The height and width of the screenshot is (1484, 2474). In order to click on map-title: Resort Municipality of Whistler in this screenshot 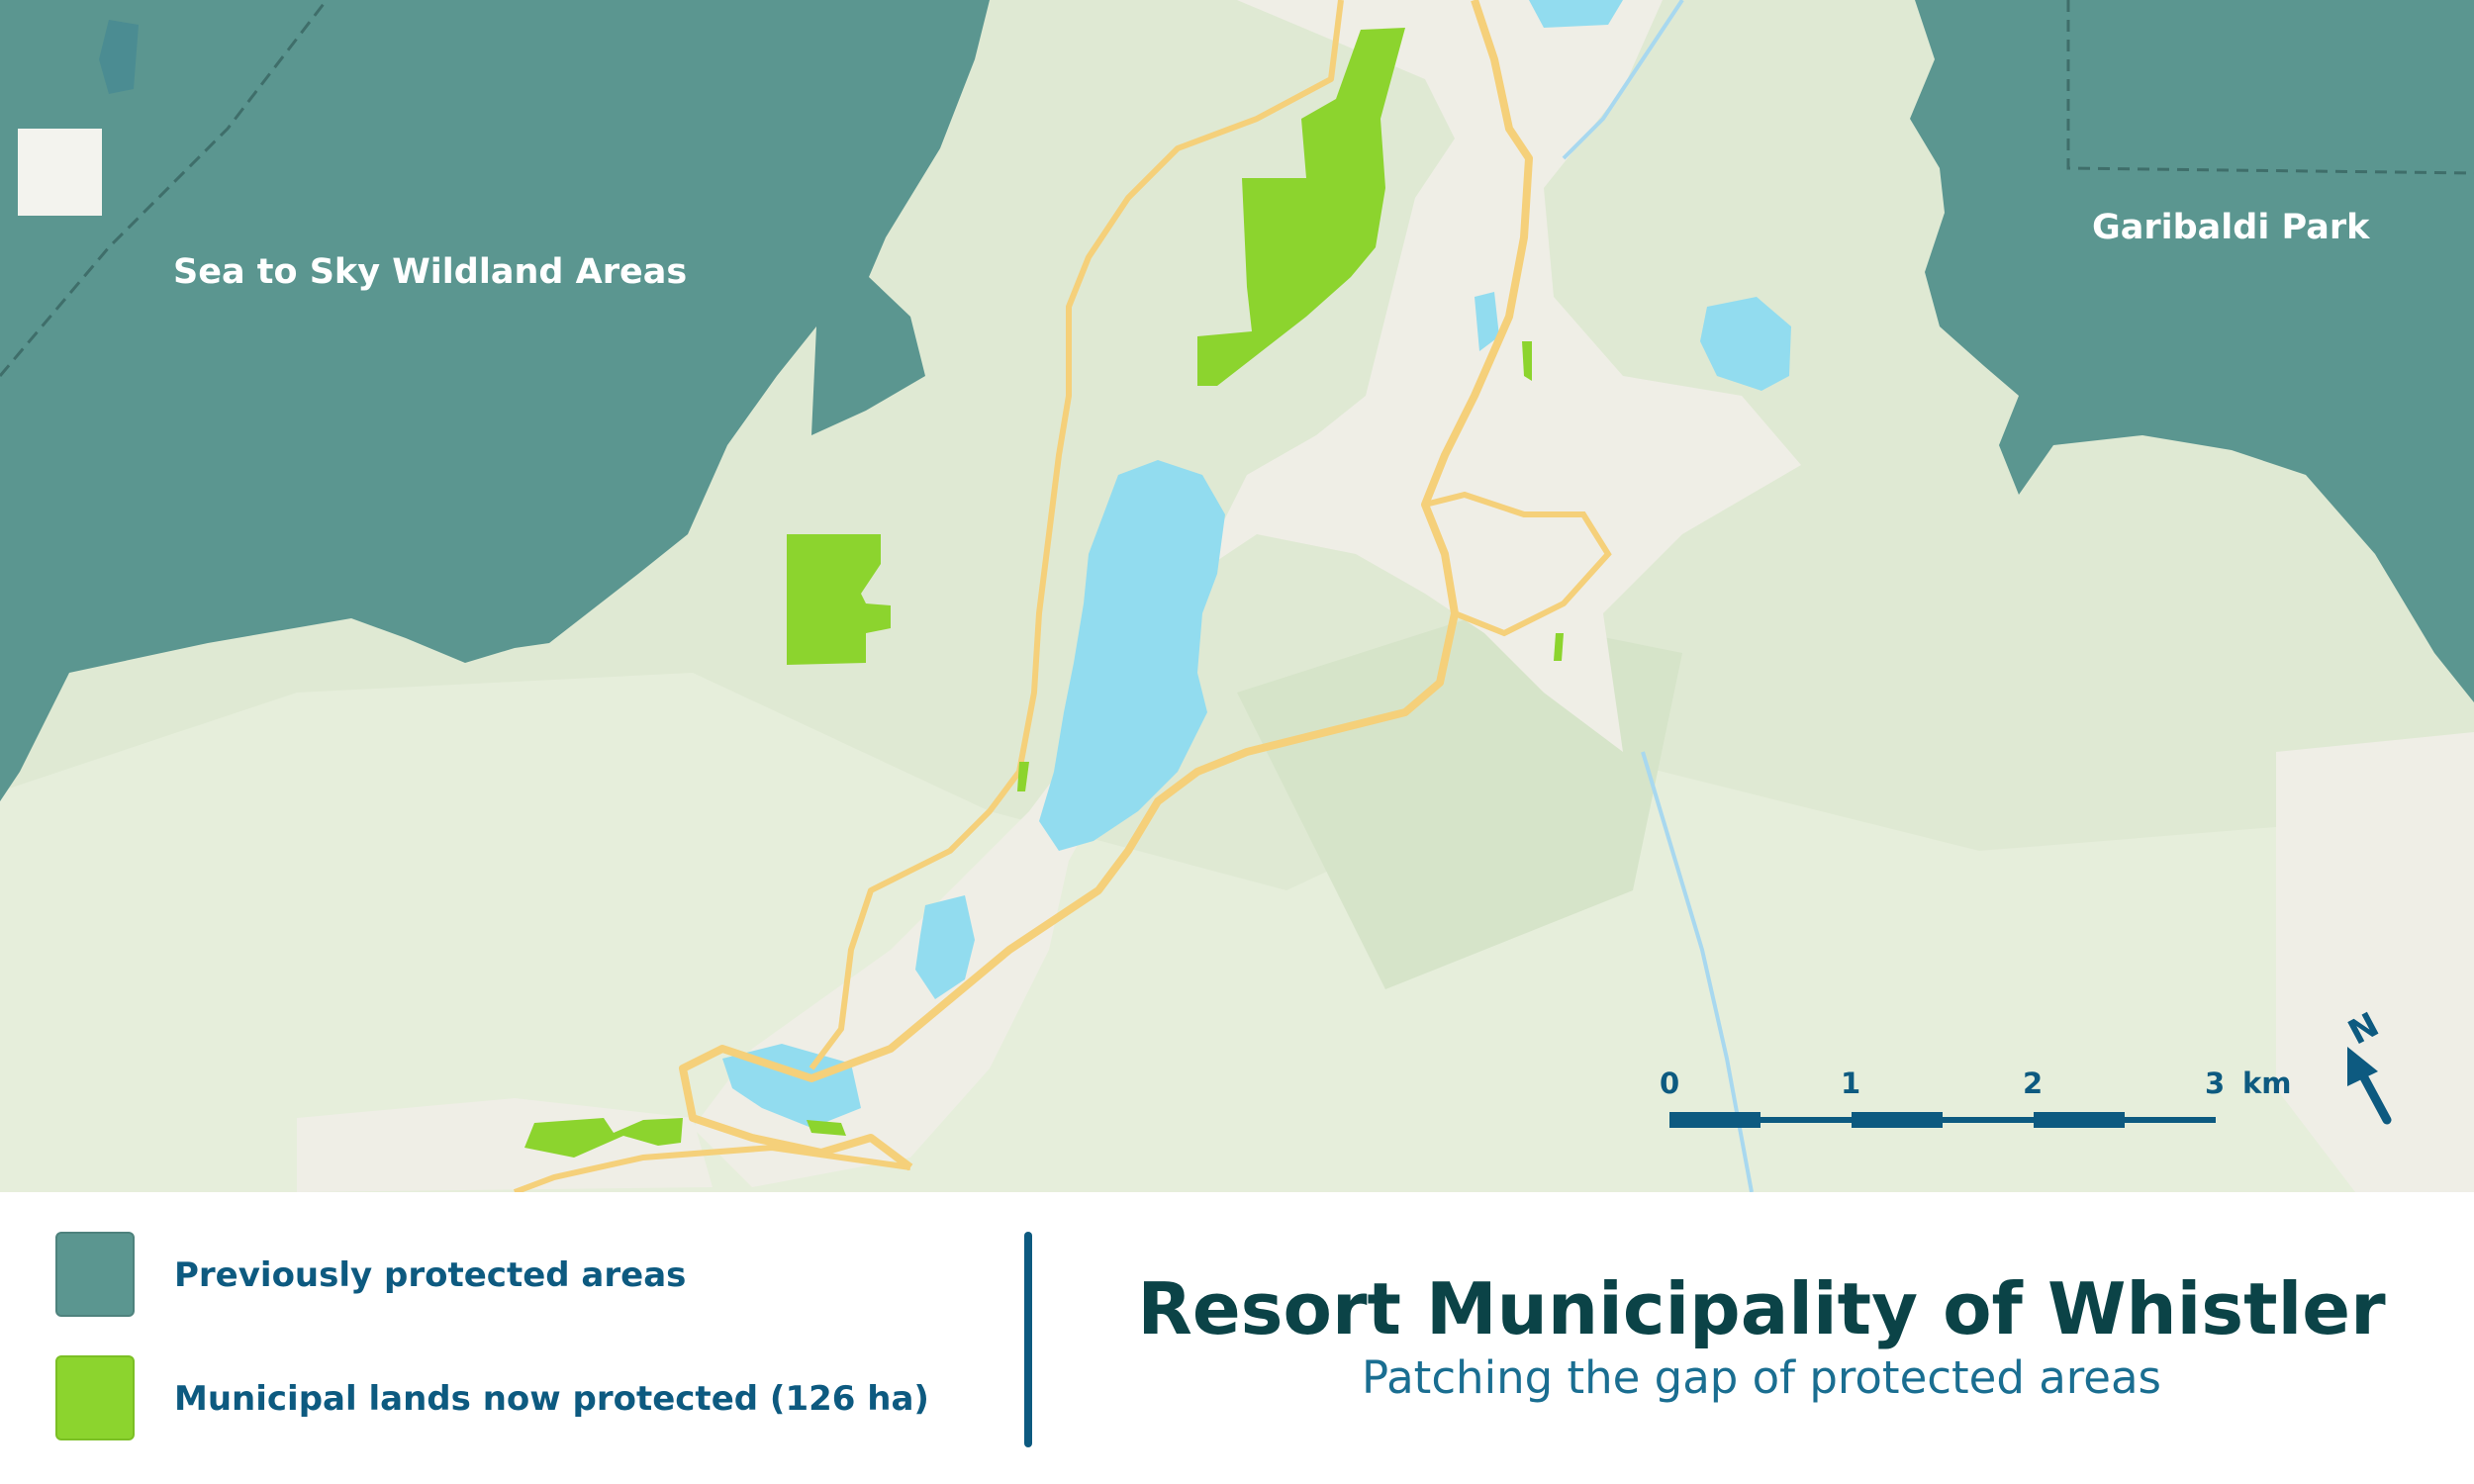, I will do `click(1762, 1308)`.